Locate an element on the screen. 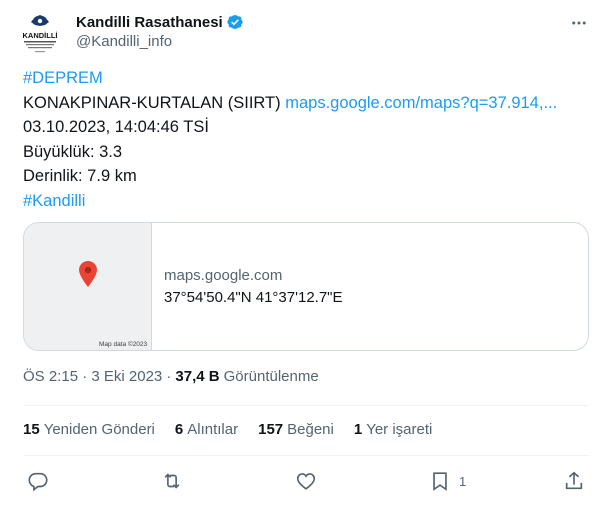  map-credit: Map data ©2023 is located at coordinates (123, 344).